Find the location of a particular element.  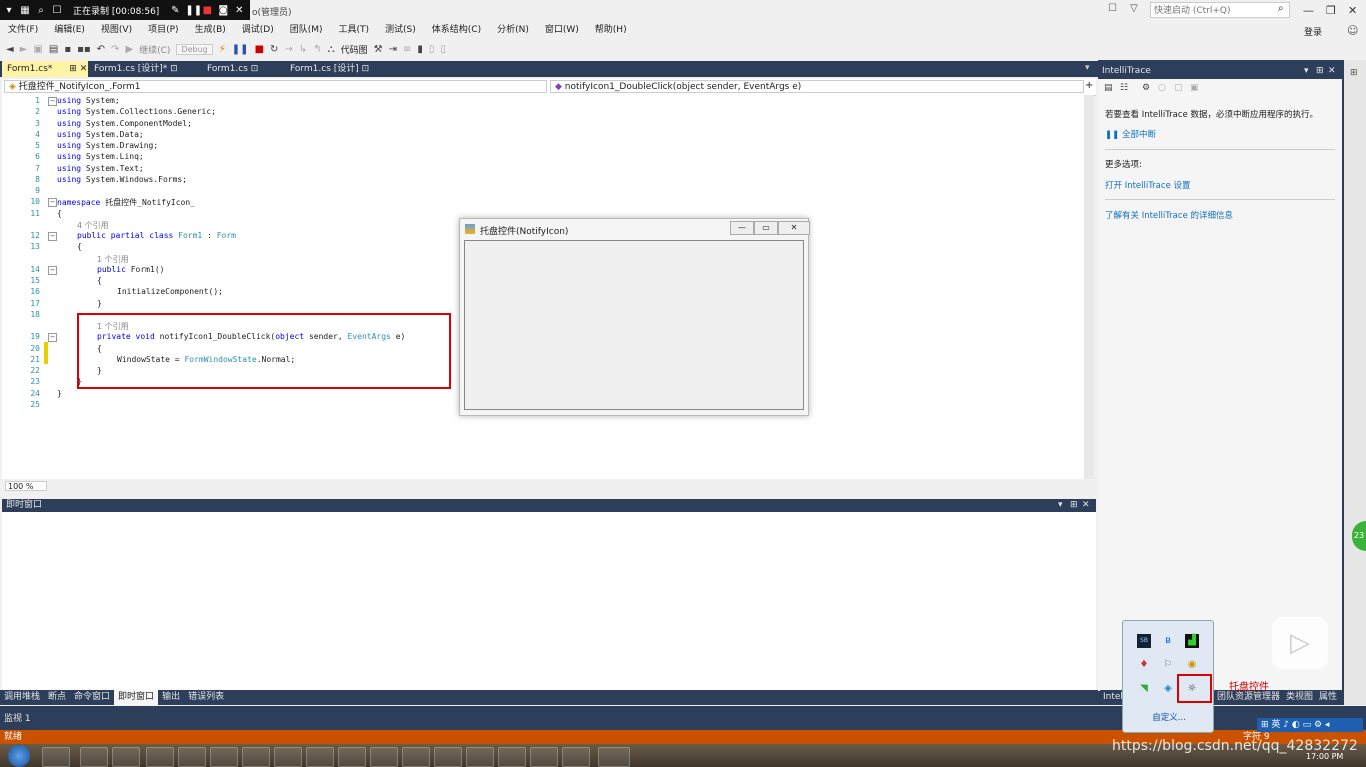

menu-debug: 调试(D) is located at coordinates (258, 30).